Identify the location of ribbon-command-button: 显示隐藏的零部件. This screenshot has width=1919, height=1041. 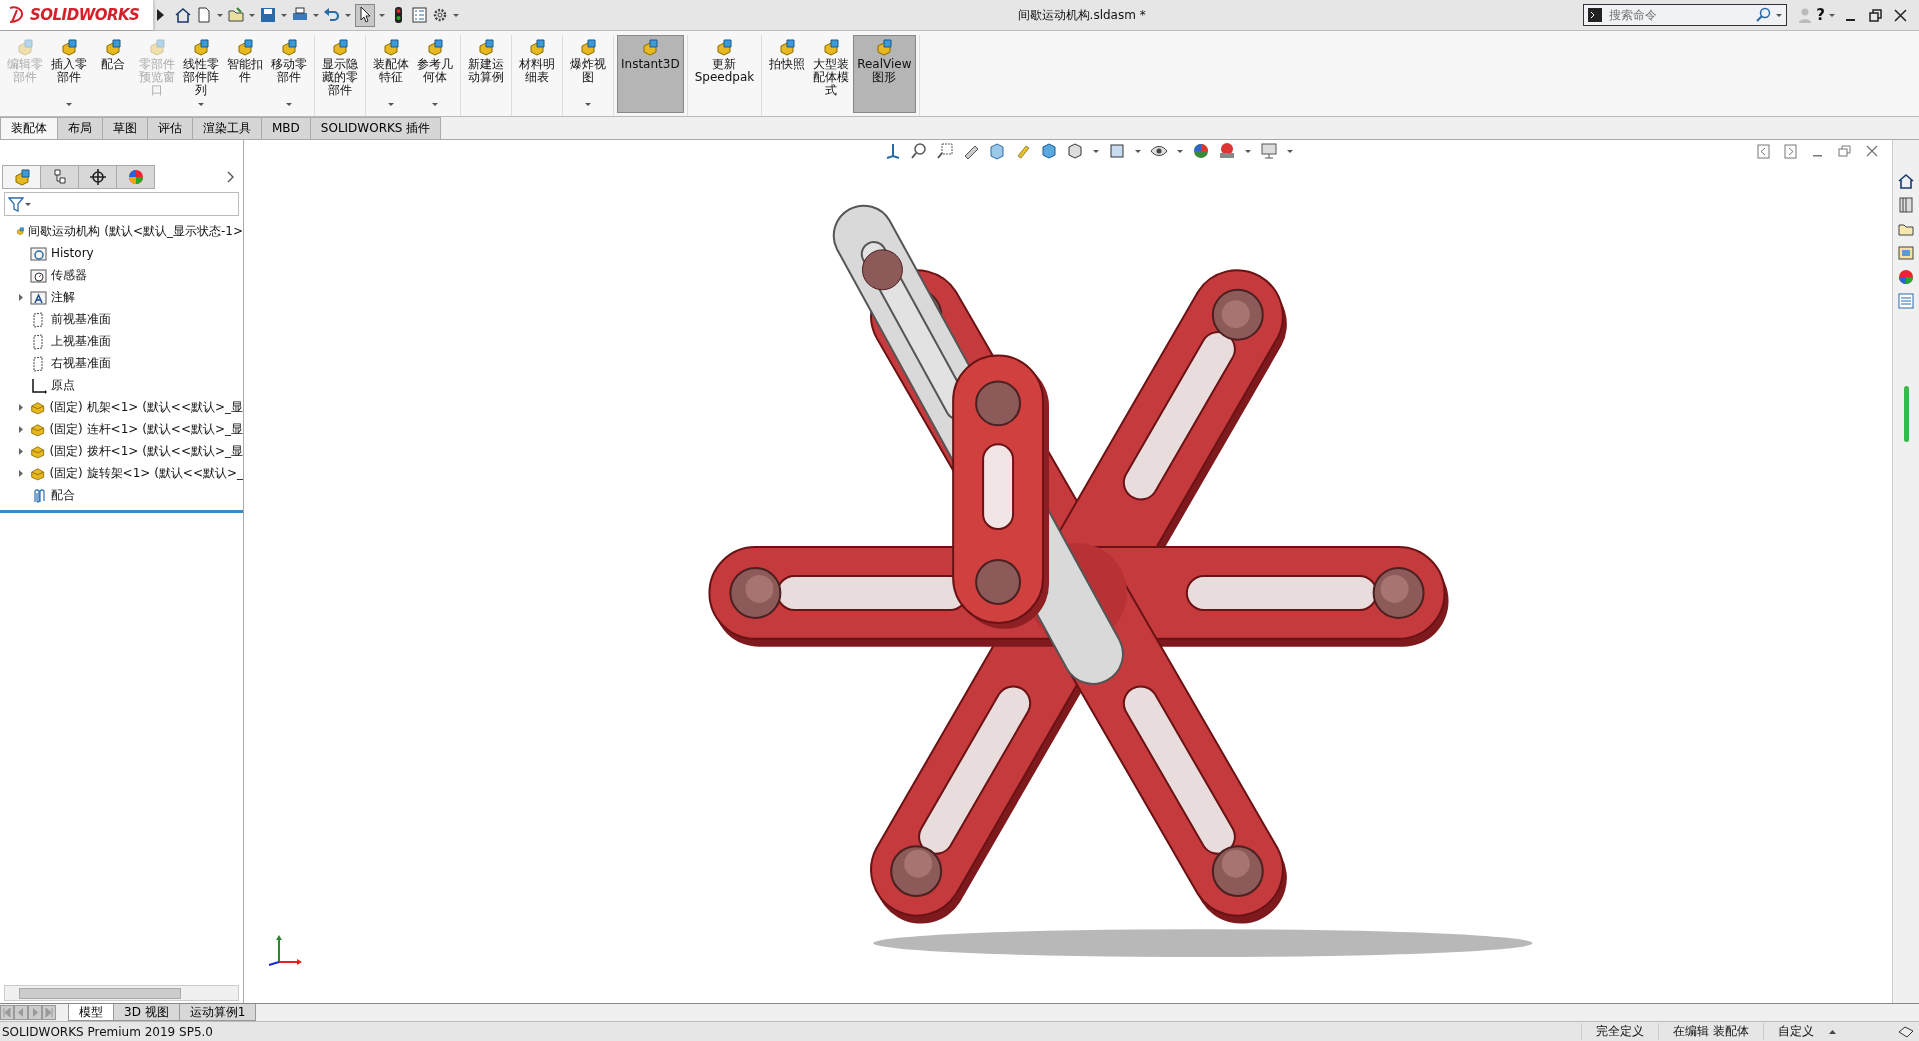
(340, 74).